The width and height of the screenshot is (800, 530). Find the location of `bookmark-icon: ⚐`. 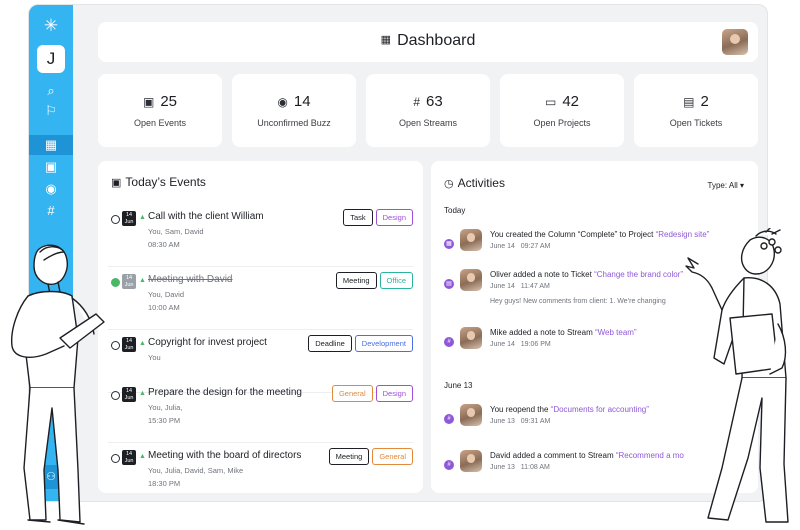

bookmark-icon: ⚐ is located at coordinates (51, 111).